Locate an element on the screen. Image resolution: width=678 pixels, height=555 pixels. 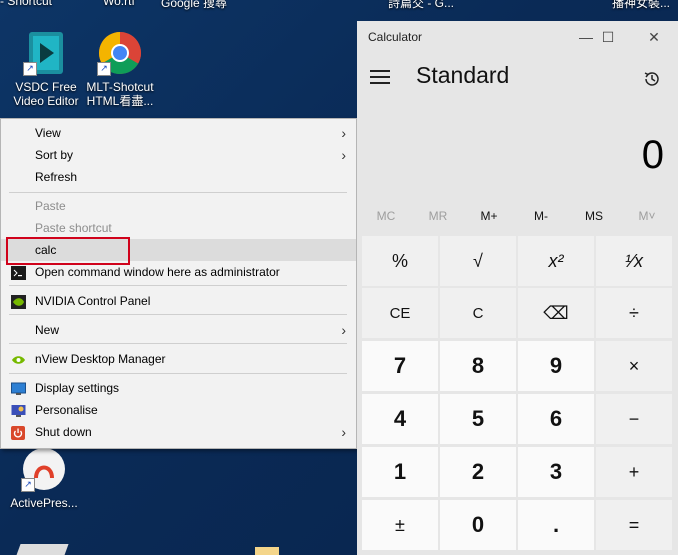
digit-5-button: 5 is located at coordinates (478, 419).